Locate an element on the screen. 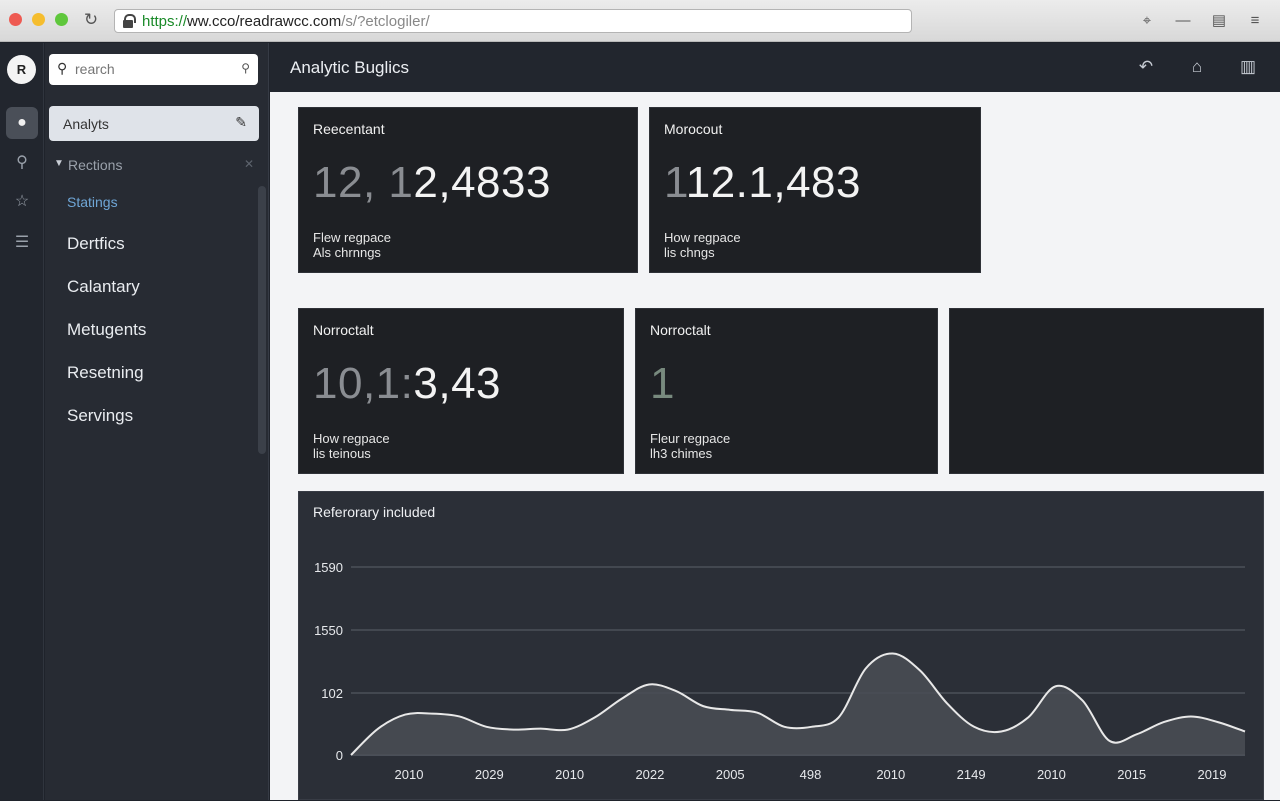 The height and width of the screenshot is (801, 1280). x-tick-label: 498 is located at coordinates (811, 774).